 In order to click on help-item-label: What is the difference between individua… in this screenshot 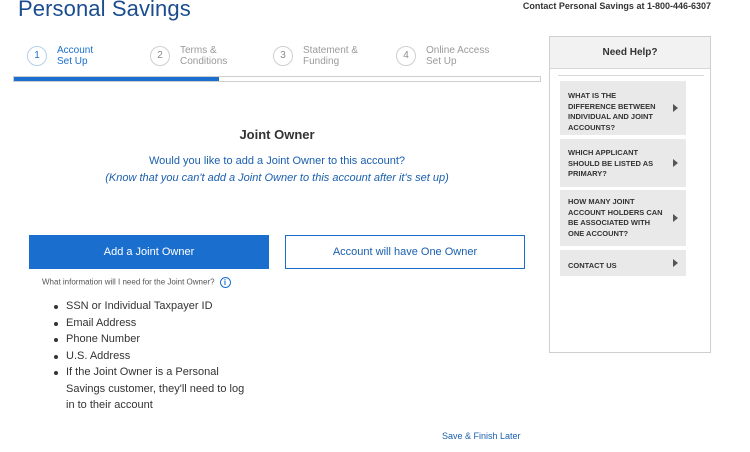, I will do `click(612, 111)`.